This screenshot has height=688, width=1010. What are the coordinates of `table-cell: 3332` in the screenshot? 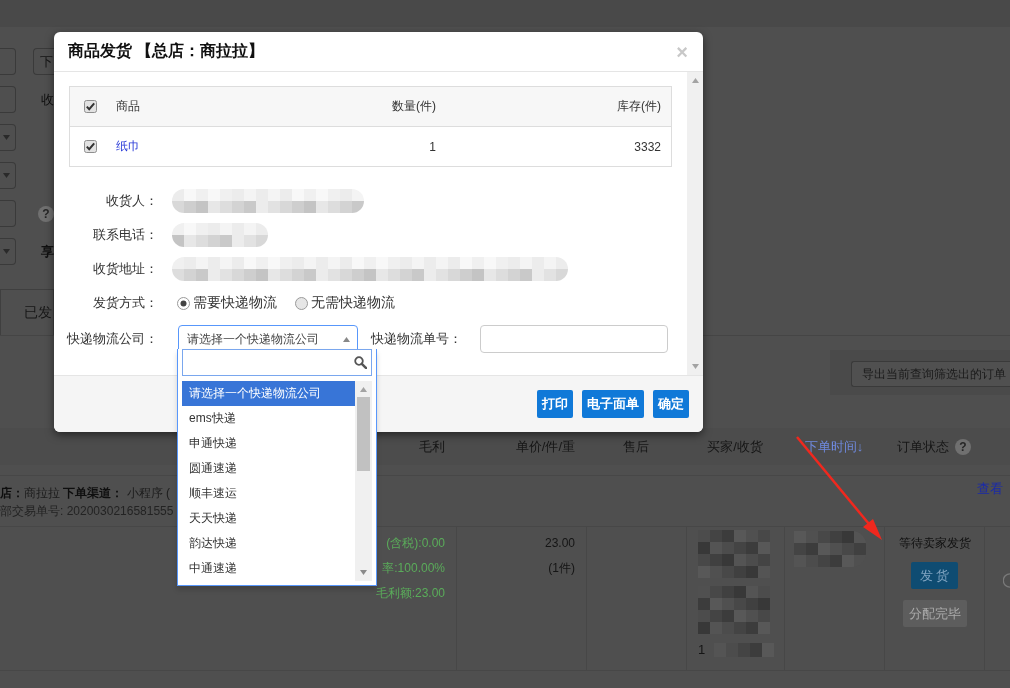 It's located at (647, 146).